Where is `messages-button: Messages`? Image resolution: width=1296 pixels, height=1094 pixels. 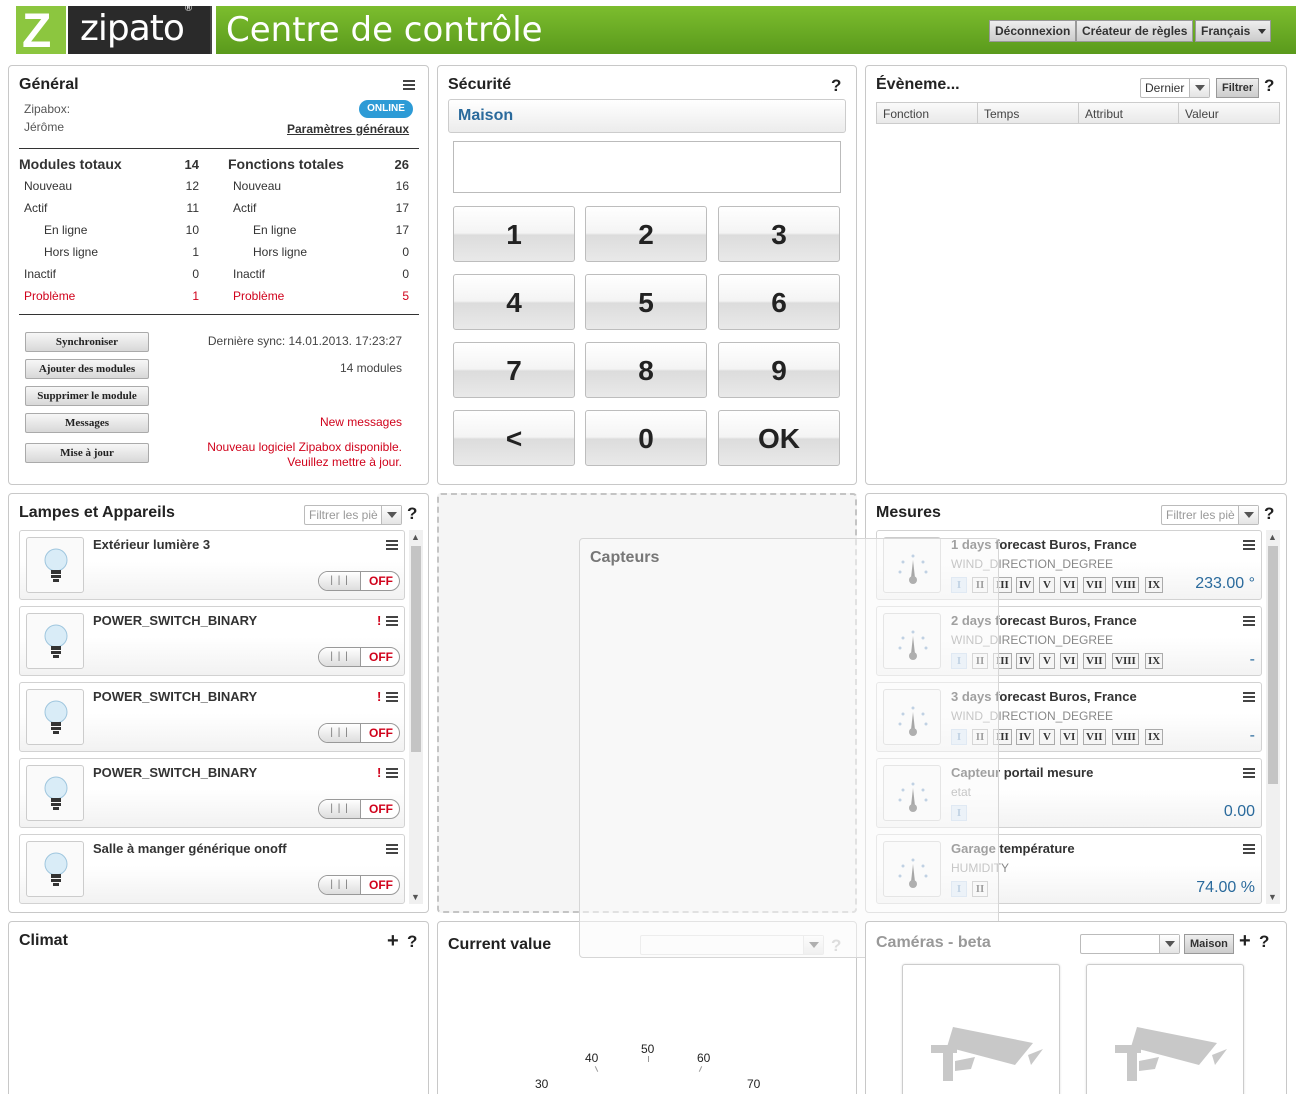 messages-button: Messages is located at coordinates (87, 423).